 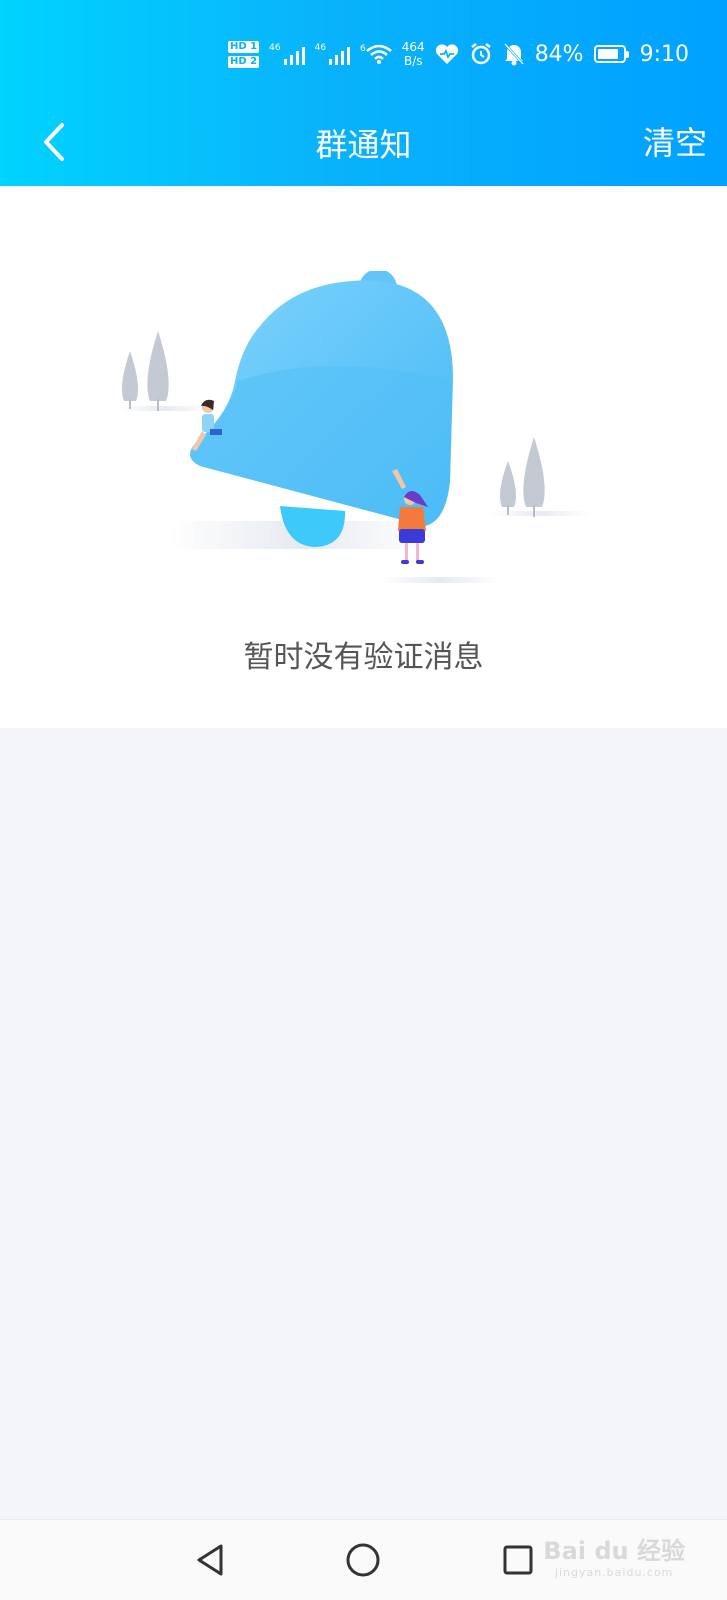 What do you see at coordinates (446, 54) in the screenshot?
I see `heart-icon` at bounding box center [446, 54].